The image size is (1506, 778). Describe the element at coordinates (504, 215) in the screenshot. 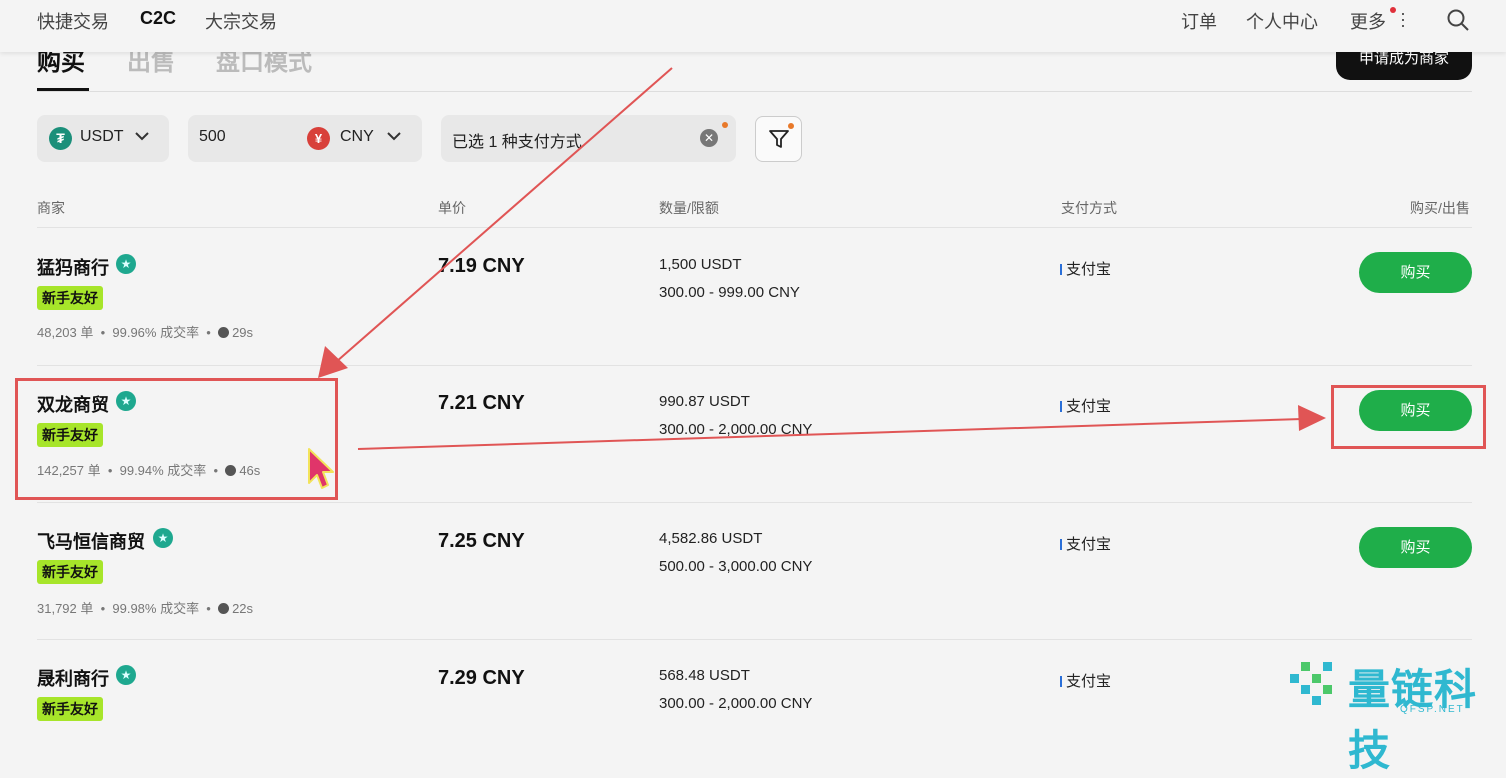

I see `arrow-to-merchant` at that location.